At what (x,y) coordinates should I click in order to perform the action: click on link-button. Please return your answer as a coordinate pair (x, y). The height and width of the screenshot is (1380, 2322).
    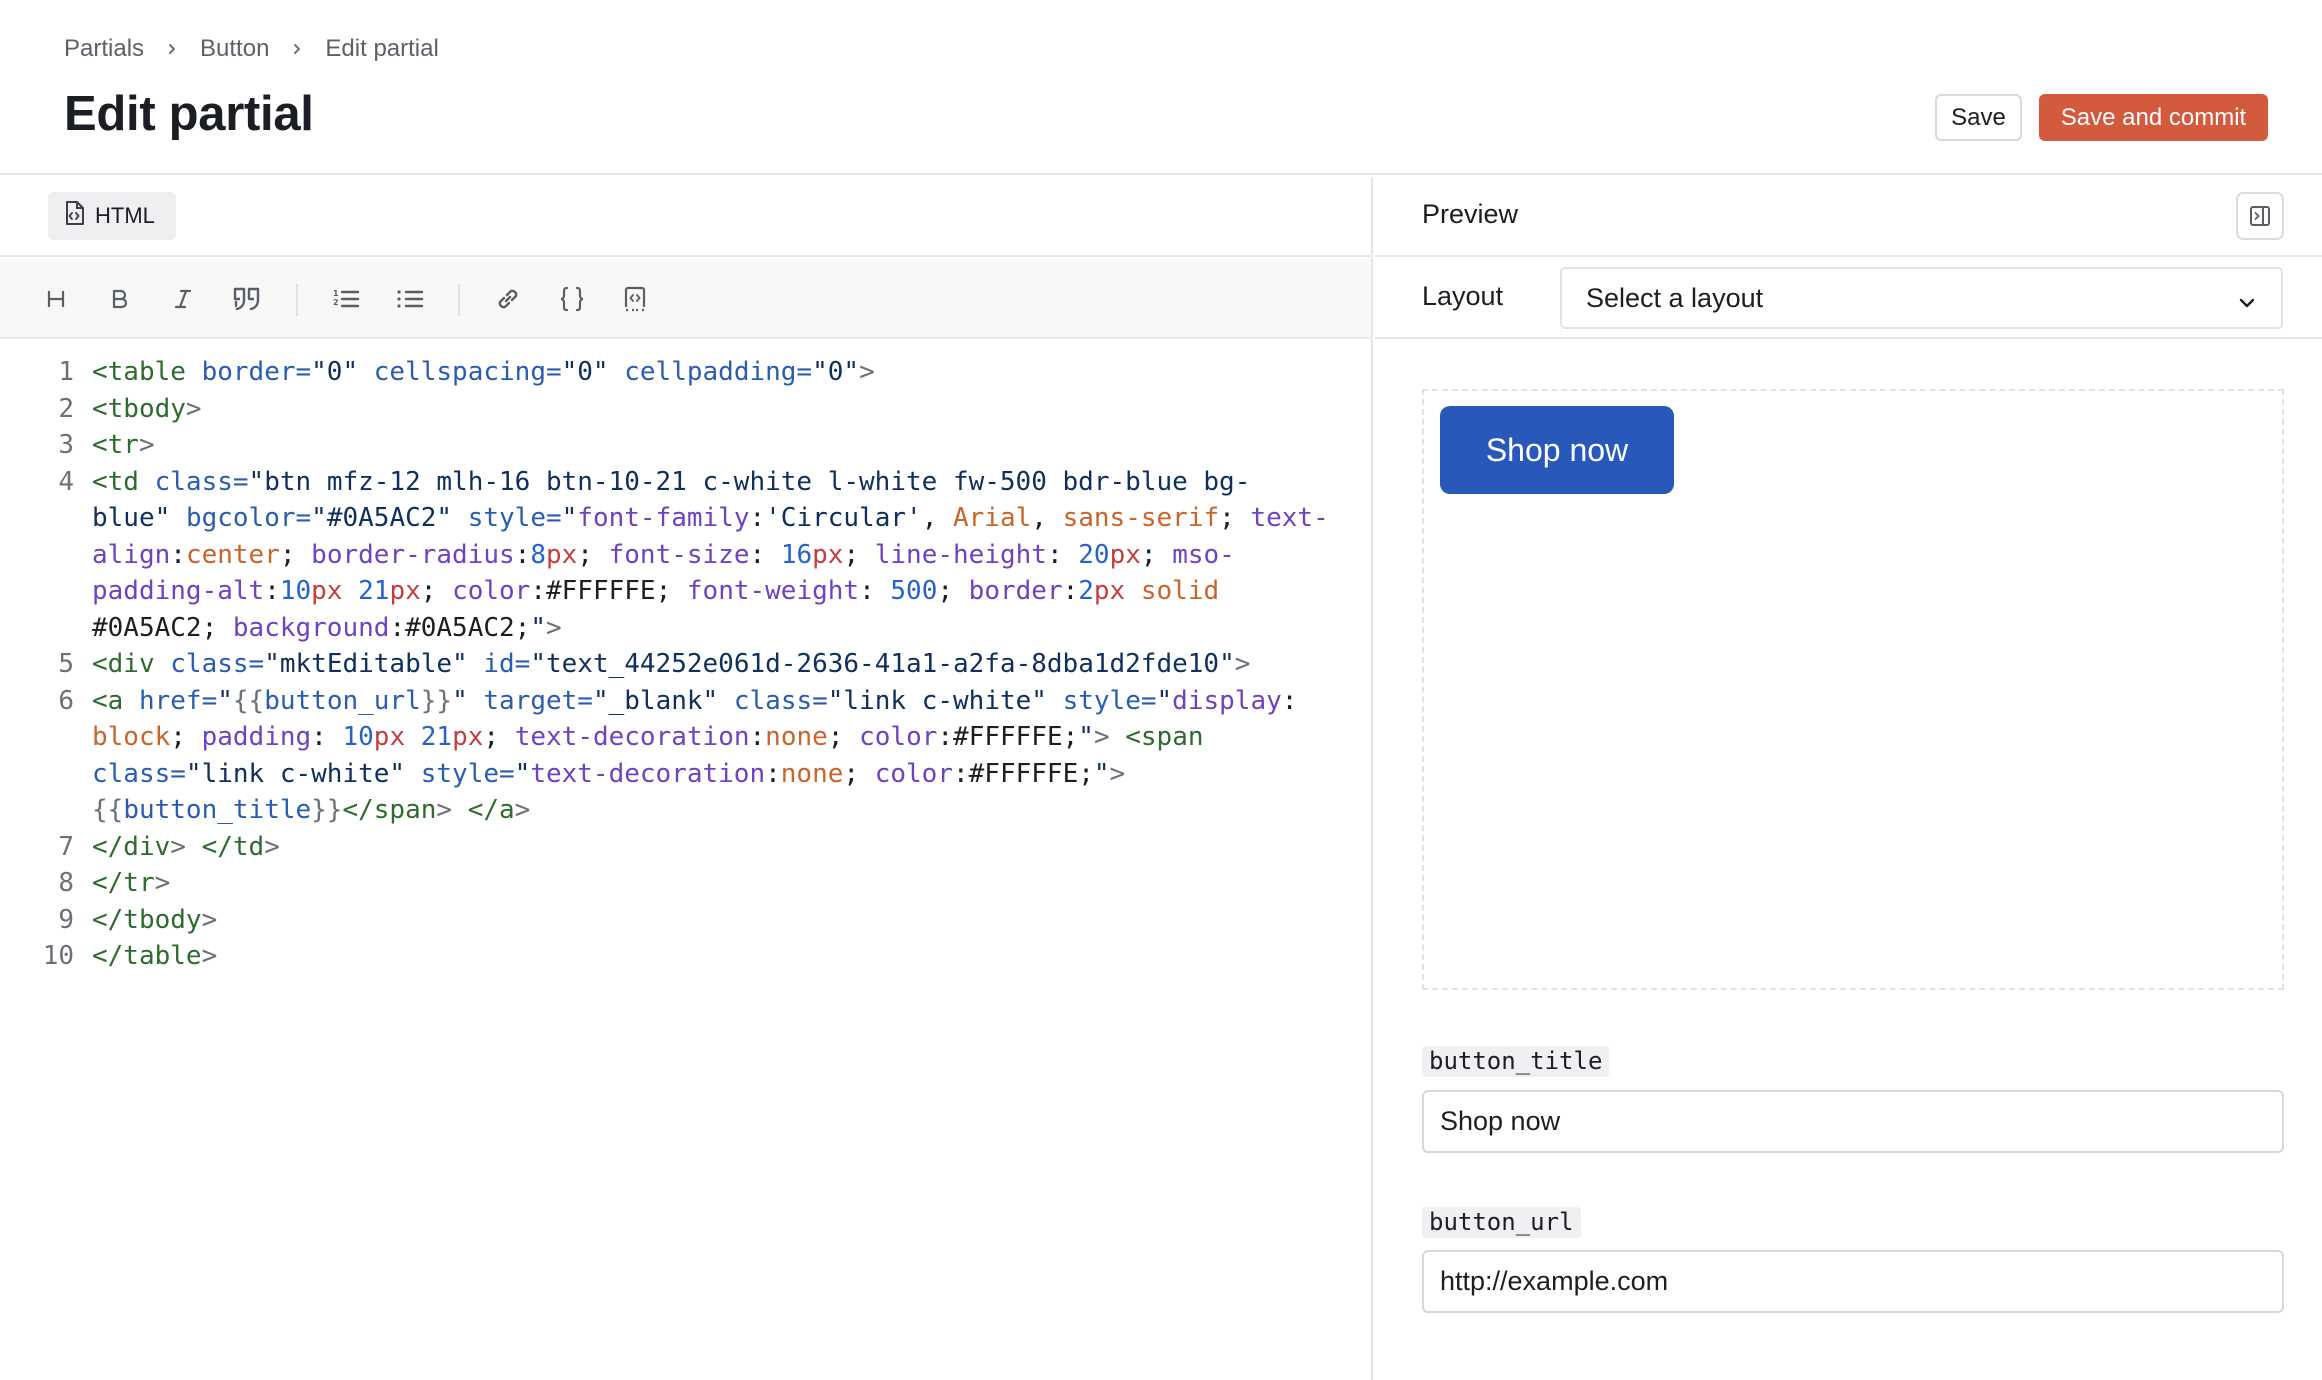
    Looking at the image, I should click on (508, 299).